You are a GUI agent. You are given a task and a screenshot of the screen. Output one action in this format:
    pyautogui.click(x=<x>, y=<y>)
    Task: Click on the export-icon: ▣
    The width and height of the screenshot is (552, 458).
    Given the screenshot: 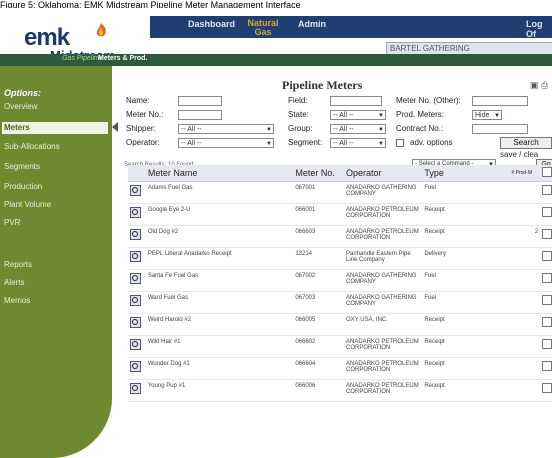 What is the action you would take?
    pyautogui.click(x=534, y=85)
    